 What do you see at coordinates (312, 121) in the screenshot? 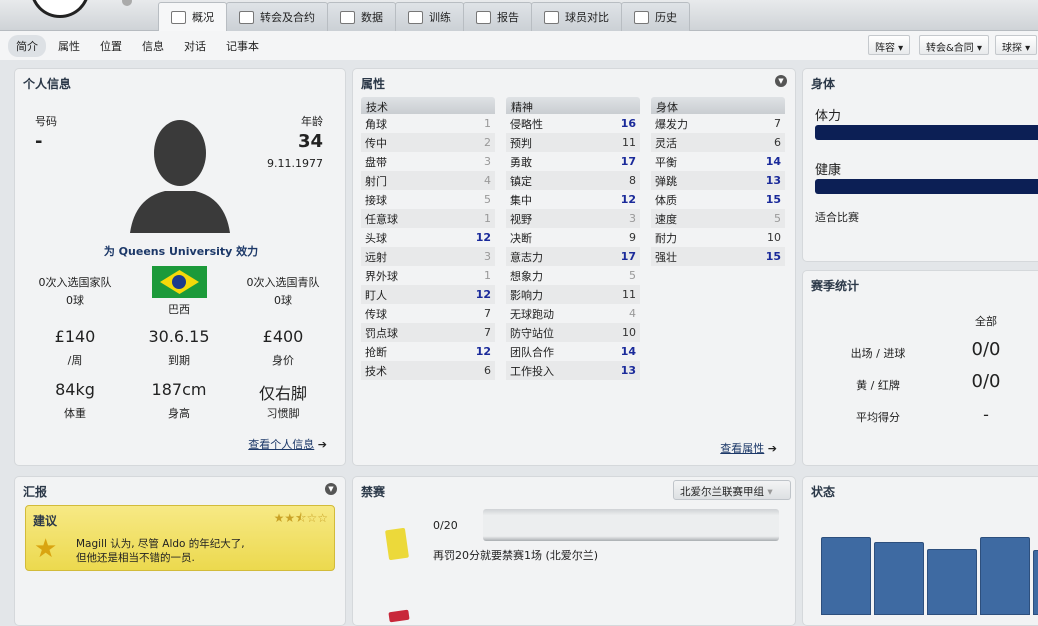
I see `age-label: 年龄` at bounding box center [312, 121].